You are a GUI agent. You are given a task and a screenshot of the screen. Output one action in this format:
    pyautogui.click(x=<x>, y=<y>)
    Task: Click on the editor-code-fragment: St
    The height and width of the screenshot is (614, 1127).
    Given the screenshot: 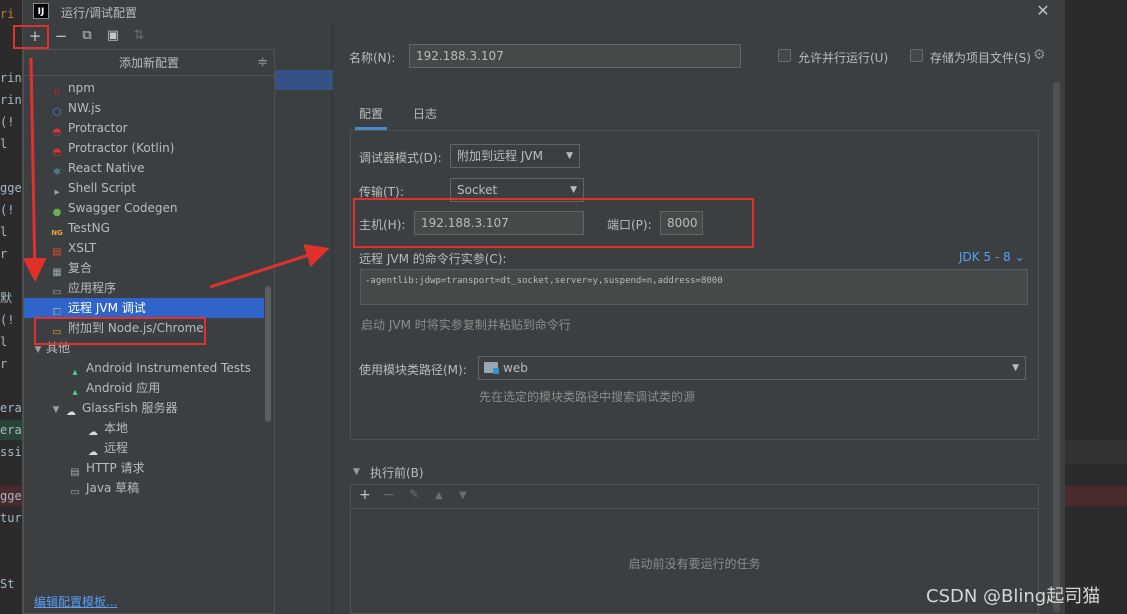 What is the action you would take?
    pyautogui.click(x=7, y=584)
    